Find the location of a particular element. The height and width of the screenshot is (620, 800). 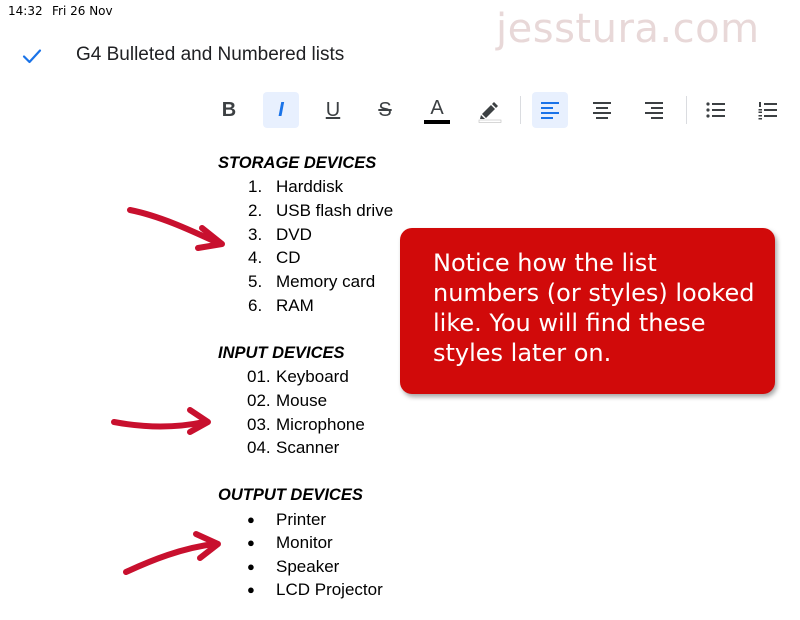

text-color-icon: A is located at coordinates (437, 108).